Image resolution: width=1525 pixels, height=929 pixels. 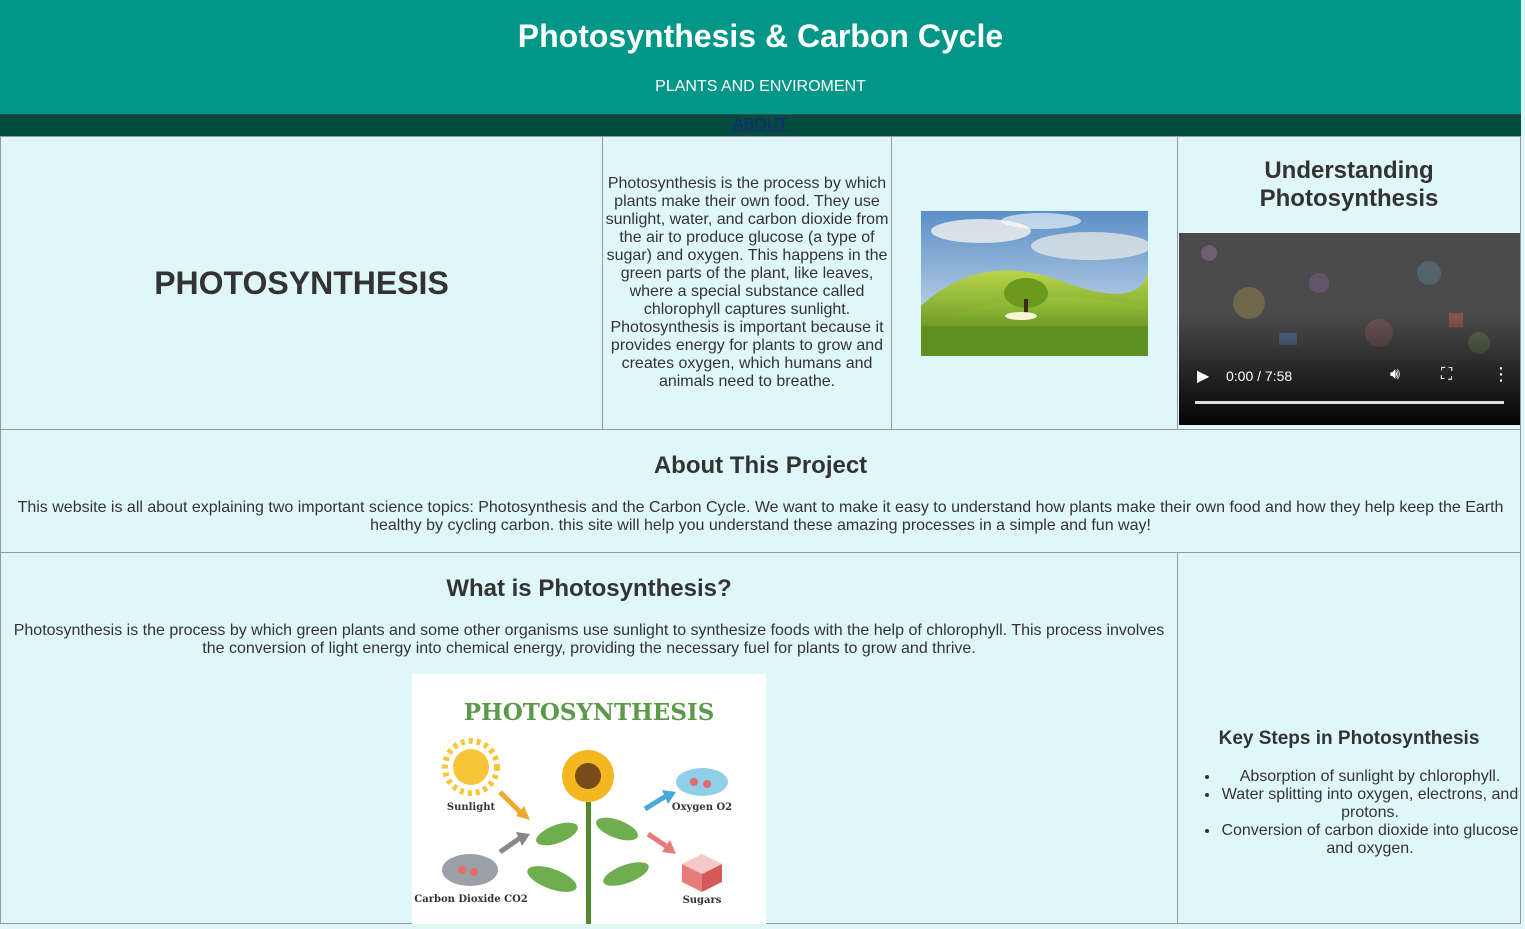 What do you see at coordinates (588, 863) in the screenshot?
I see `stem` at bounding box center [588, 863].